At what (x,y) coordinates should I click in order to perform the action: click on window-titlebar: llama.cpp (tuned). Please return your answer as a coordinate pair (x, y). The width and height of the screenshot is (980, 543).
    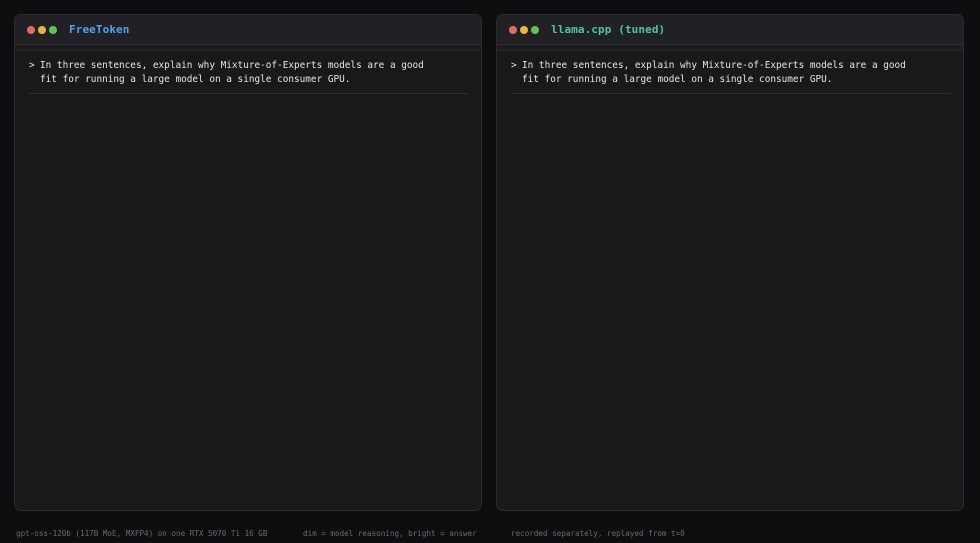
    Looking at the image, I should click on (730, 30).